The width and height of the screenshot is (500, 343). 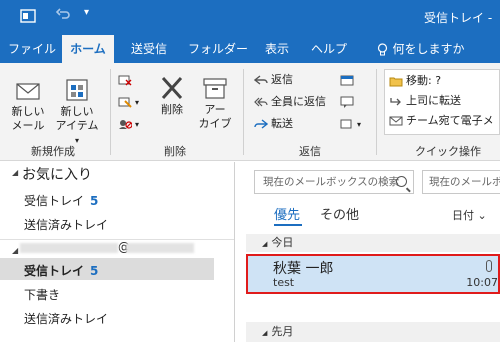 I want to click on chevron-down-icon: ⌄, so click(x=482, y=215).